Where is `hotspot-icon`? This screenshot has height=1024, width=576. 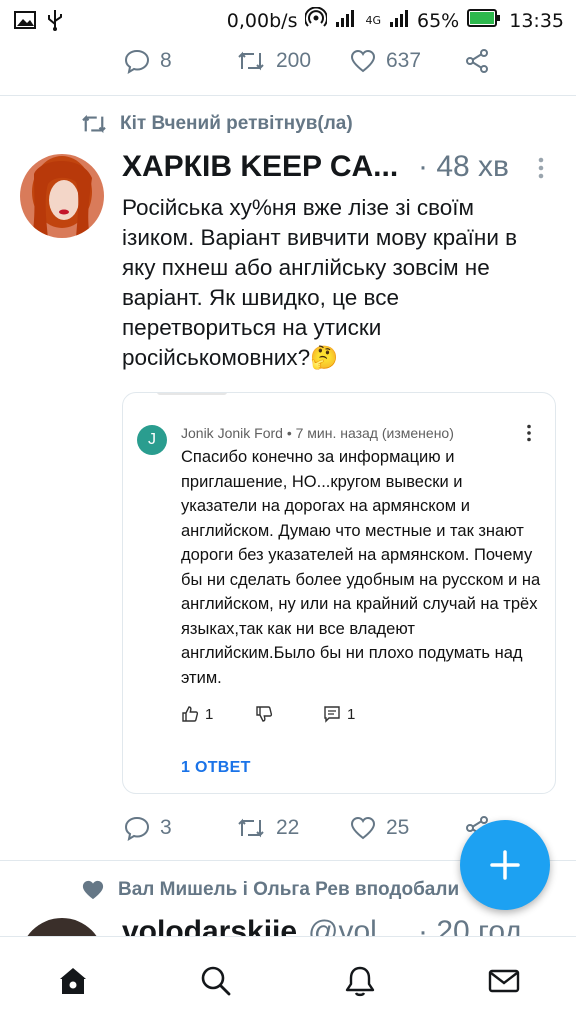
hotspot-icon is located at coordinates (316, 20).